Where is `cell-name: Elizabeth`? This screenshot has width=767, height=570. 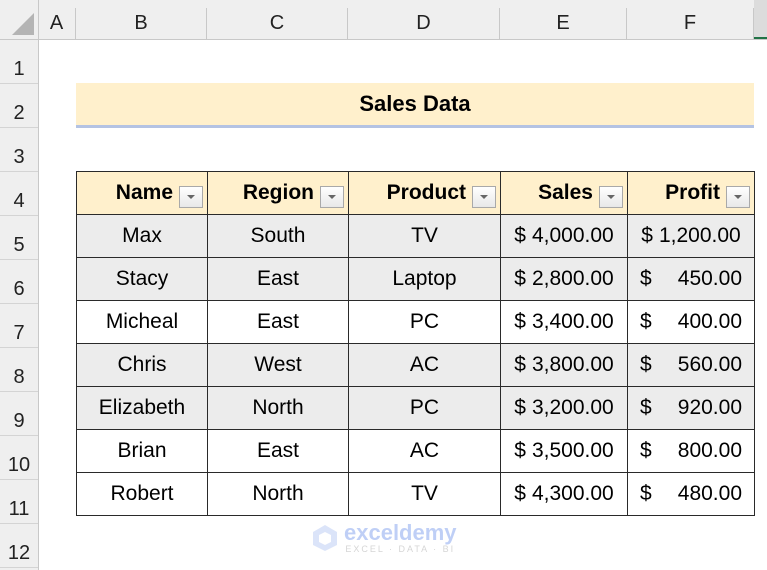 cell-name: Elizabeth is located at coordinates (142, 408).